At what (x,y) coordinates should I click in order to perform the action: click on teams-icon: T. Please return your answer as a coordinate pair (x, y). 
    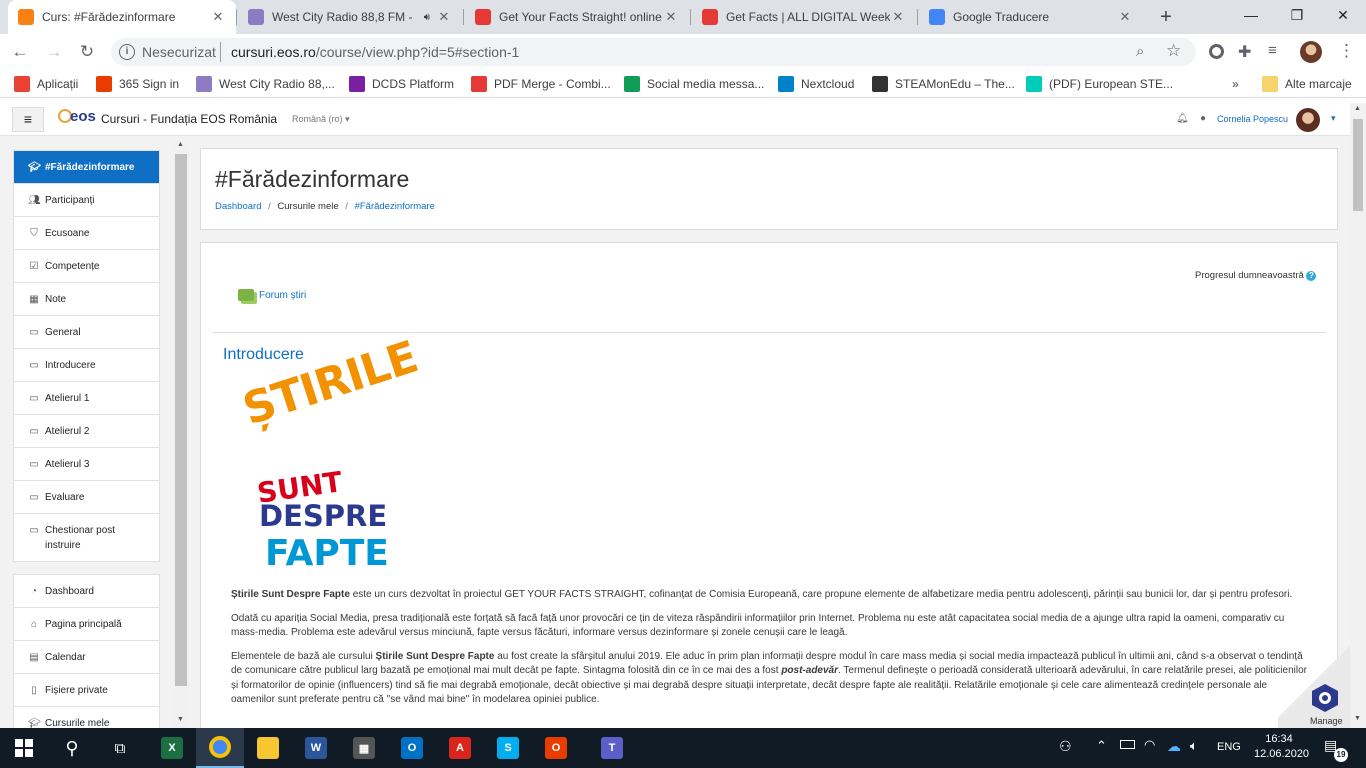
    Looking at the image, I should click on (612, 748).